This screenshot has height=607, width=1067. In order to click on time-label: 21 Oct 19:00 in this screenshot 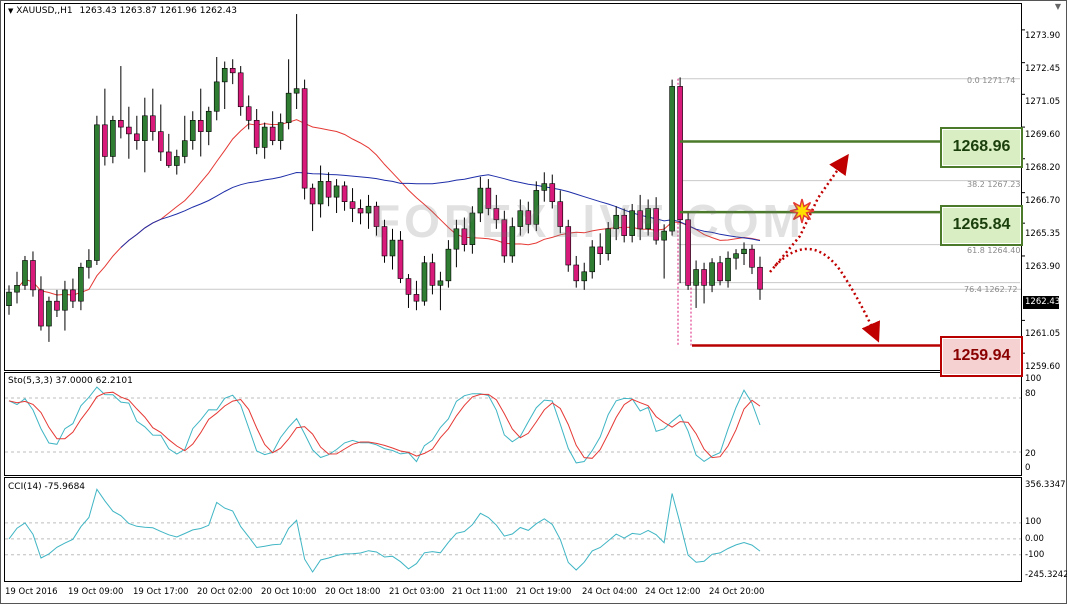, I will do `click(544, 592)`.